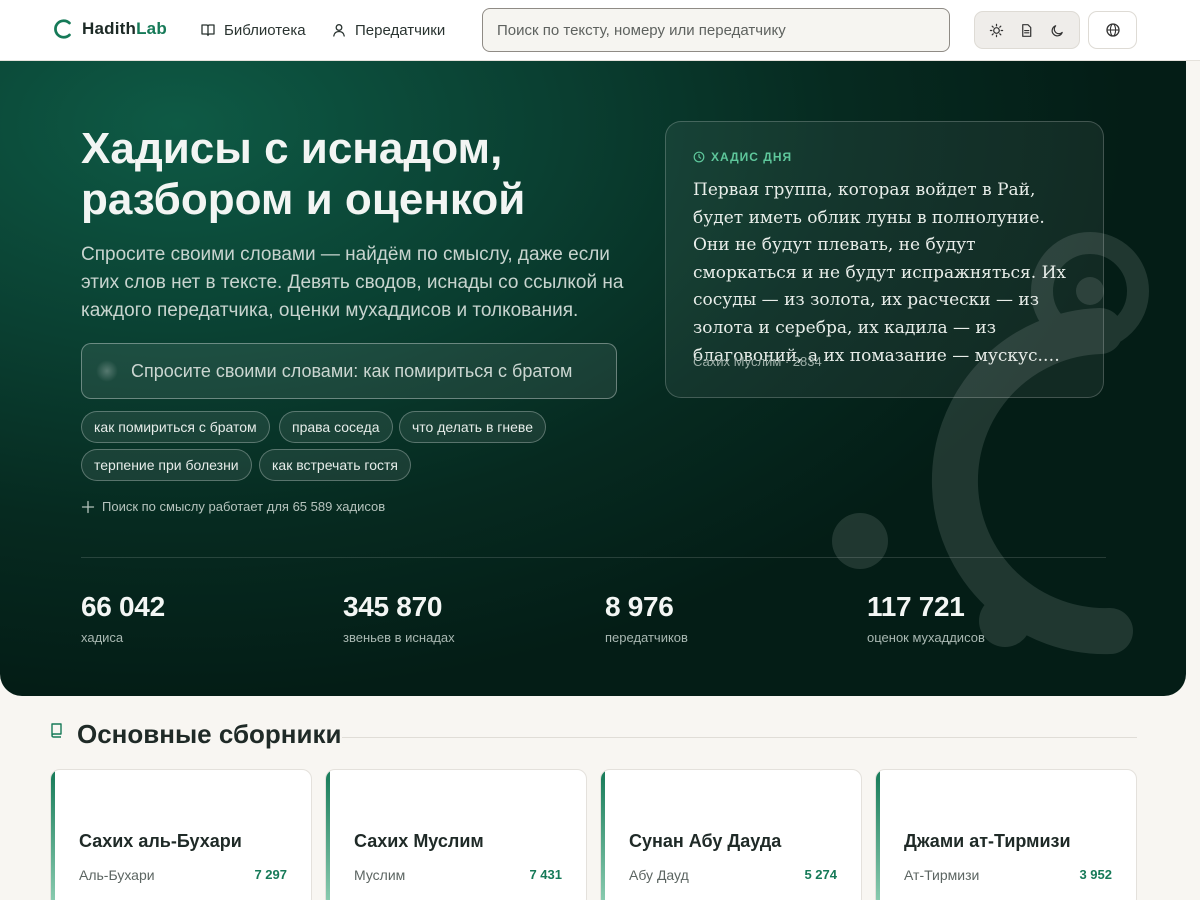 Image resolution: width=1200 pixels, height=900 pixels. I want to click on collection-author: Ат-Тирмизи, so click(942, 875).